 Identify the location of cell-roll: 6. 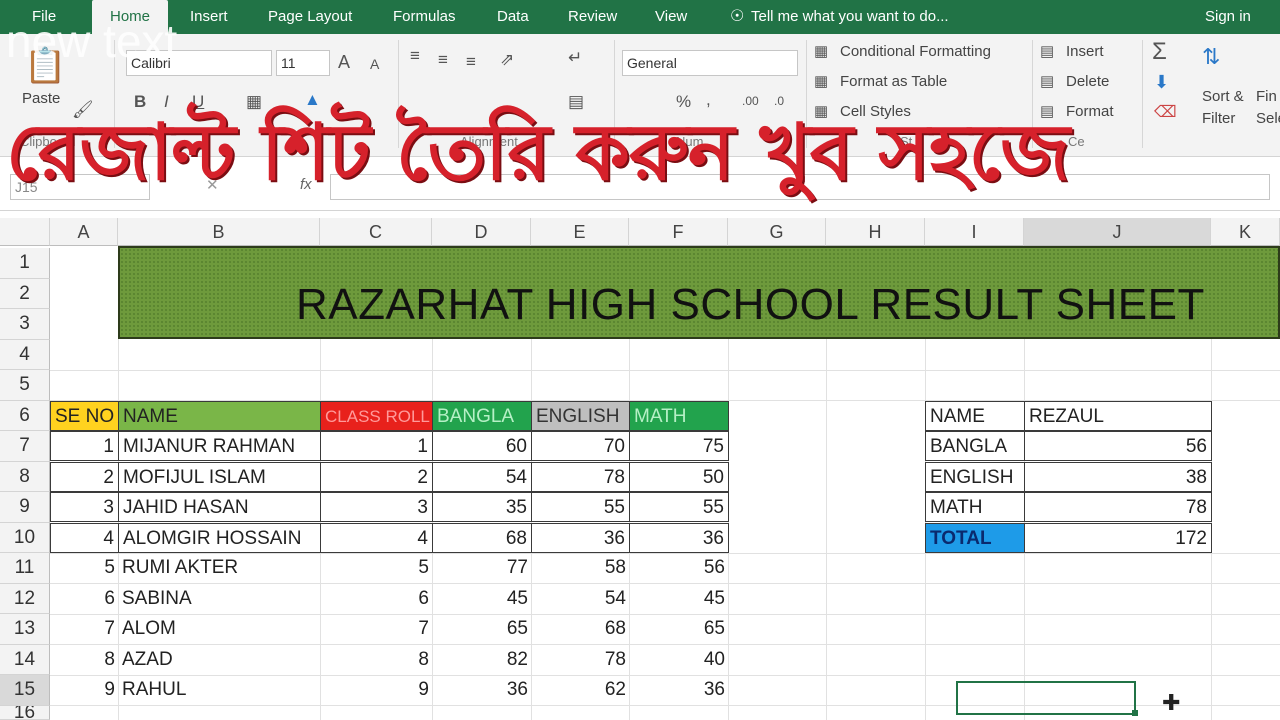
(376, 599).